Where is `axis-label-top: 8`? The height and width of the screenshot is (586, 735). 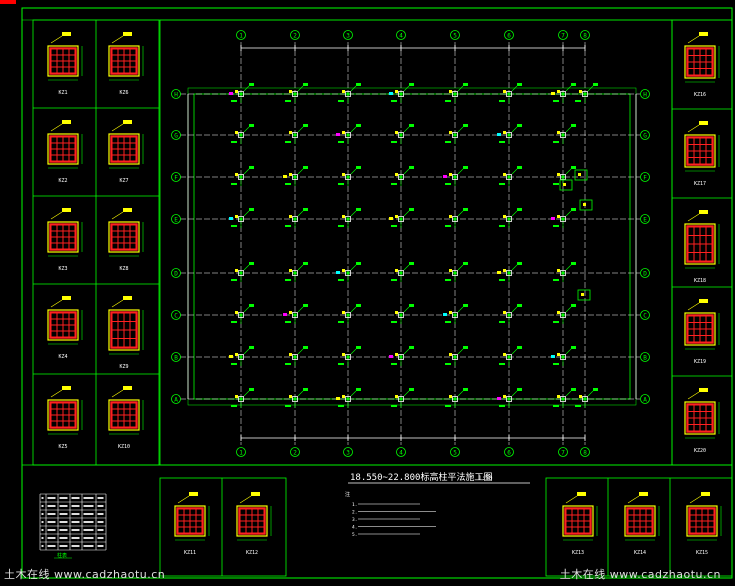 axis-label-top: 8 is located at coordinates (585, 36).